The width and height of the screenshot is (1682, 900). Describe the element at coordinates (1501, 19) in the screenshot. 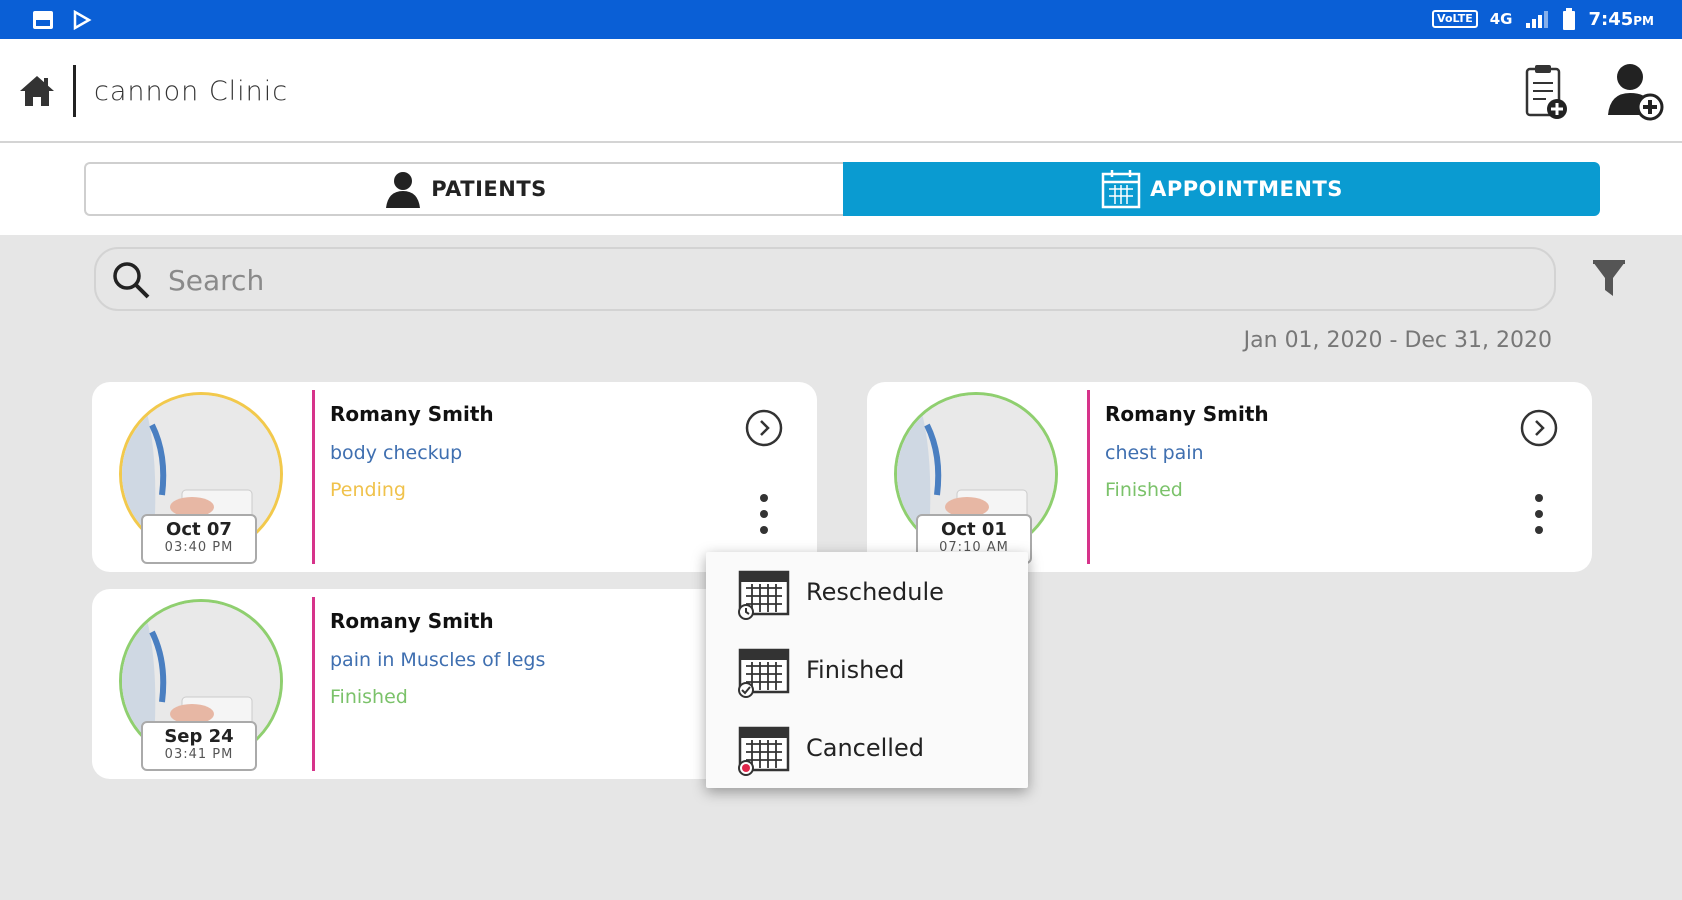

I see `network-type: 4G` at that location.